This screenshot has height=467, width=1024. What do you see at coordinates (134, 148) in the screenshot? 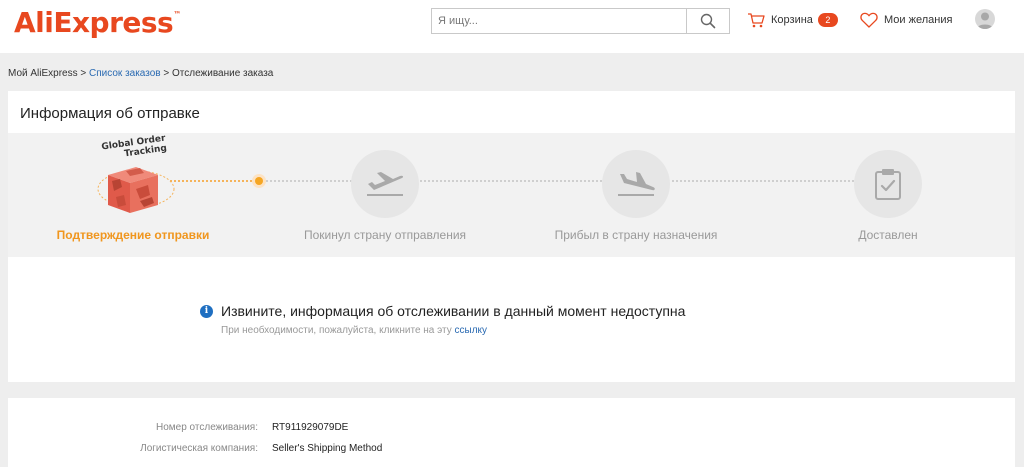
I see `global-order-tracking-badge: Global Order Tracking` at bounding box center [134, 148].